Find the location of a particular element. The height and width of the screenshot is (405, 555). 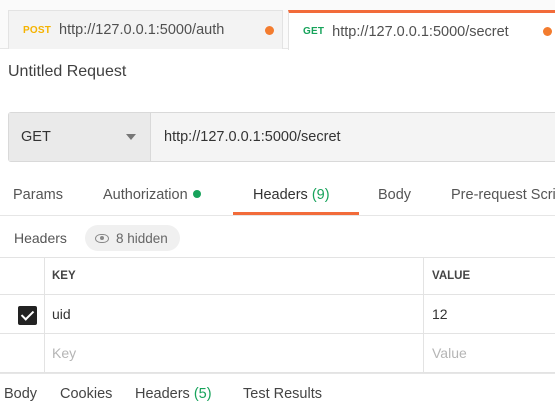

tab-params: Params is located at coordinates (38, 195).